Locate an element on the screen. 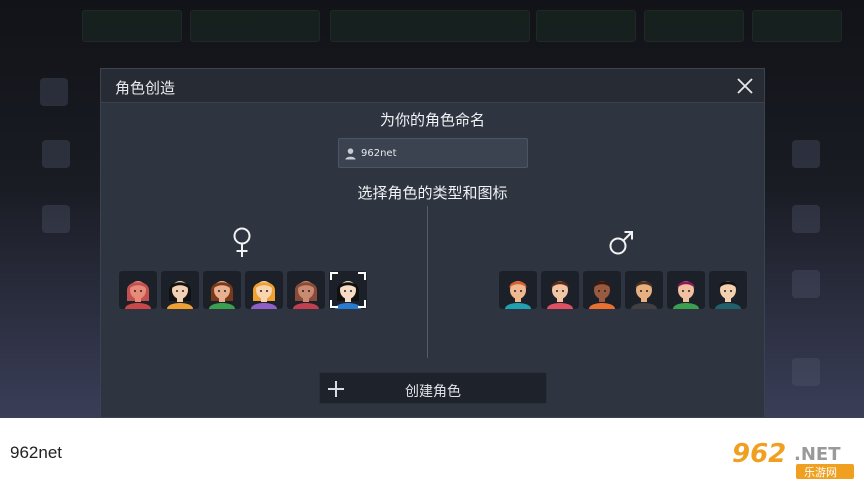  close-icon is located at coordinates (745, 86).